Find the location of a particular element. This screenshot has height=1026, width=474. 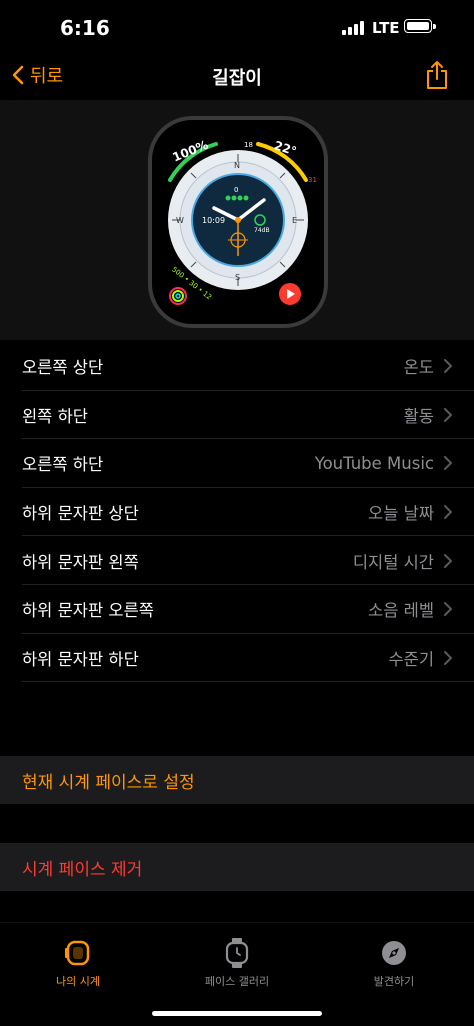

setting-row-subdial-top: 하위 문자판 상단 오늘 날짜 is located at coordinates (237, 512).